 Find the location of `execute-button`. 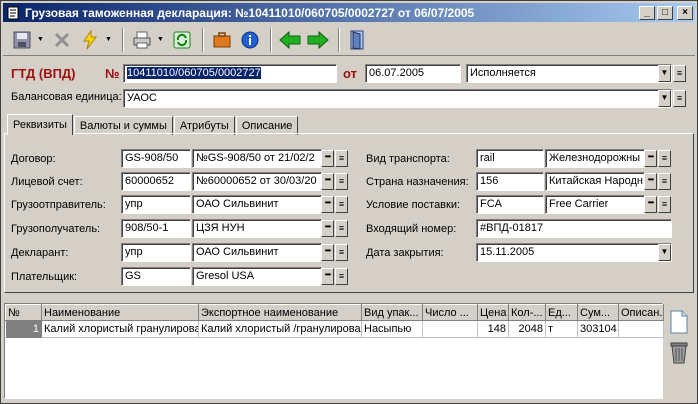

execute-button is located at coordinates (90, 40).